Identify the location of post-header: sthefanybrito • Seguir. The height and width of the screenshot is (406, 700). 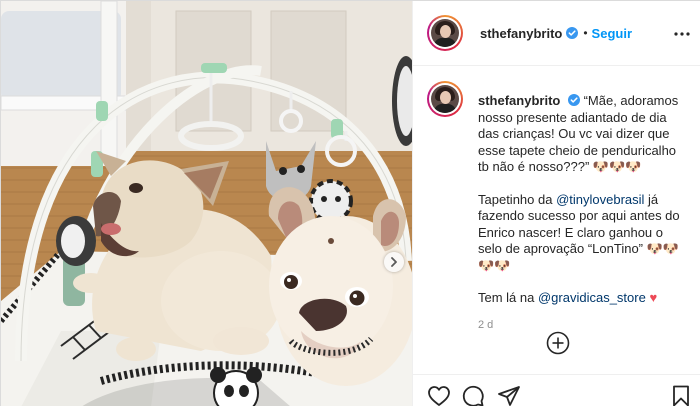
(556, 33).